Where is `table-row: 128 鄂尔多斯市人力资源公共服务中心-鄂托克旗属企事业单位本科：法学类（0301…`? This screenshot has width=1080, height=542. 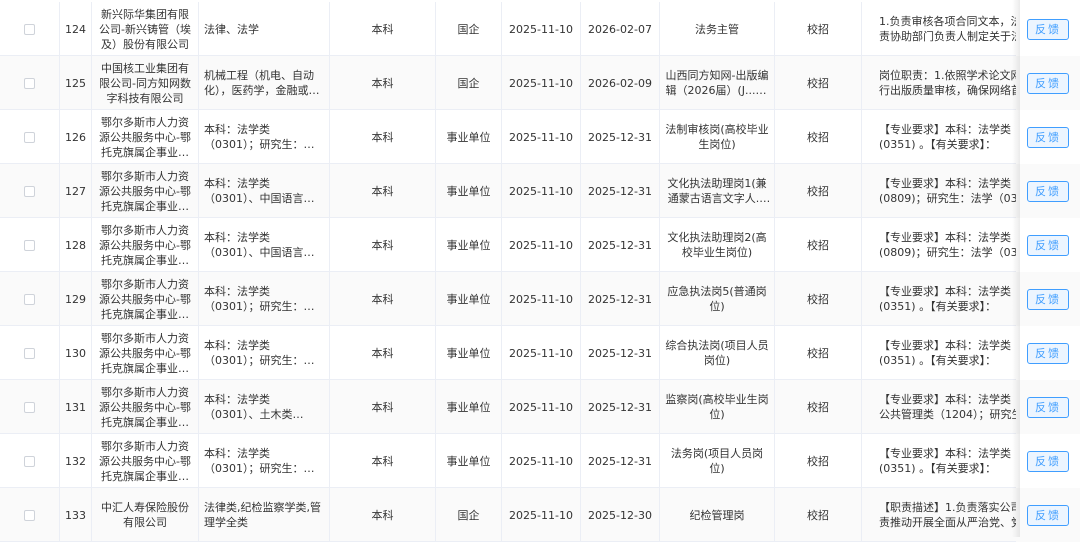 table-row: 128 鄂尔多斯市人力资源公共服务中心-鄂托克旗属企事业单位本科：法学类（0301… is located at coordinates (540, 245).